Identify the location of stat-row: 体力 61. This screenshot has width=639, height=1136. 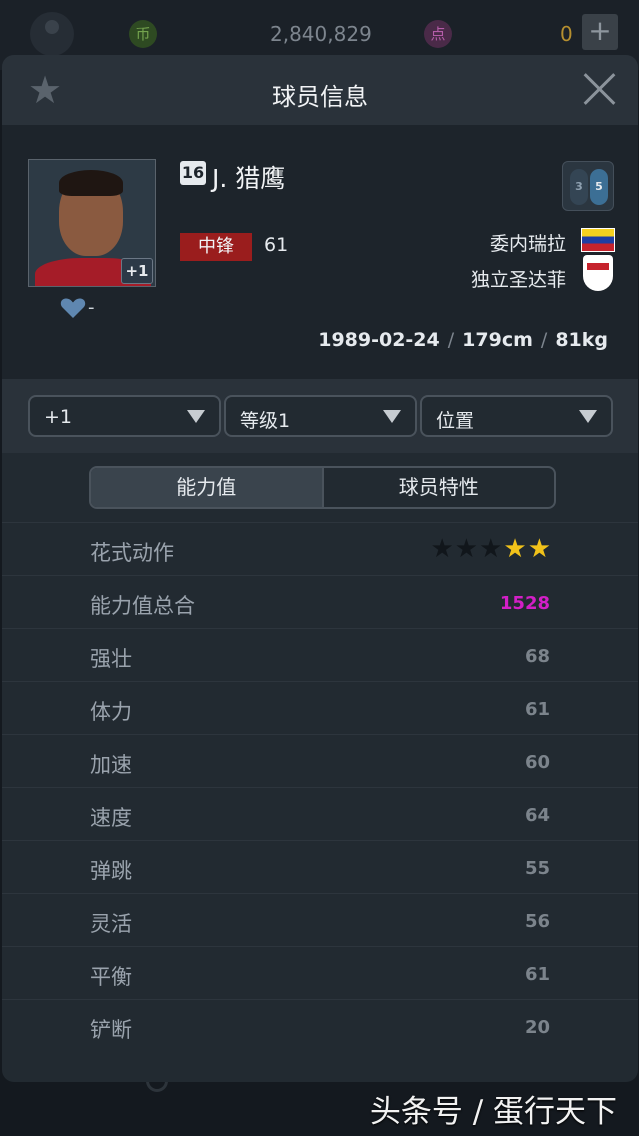
(320, 707).